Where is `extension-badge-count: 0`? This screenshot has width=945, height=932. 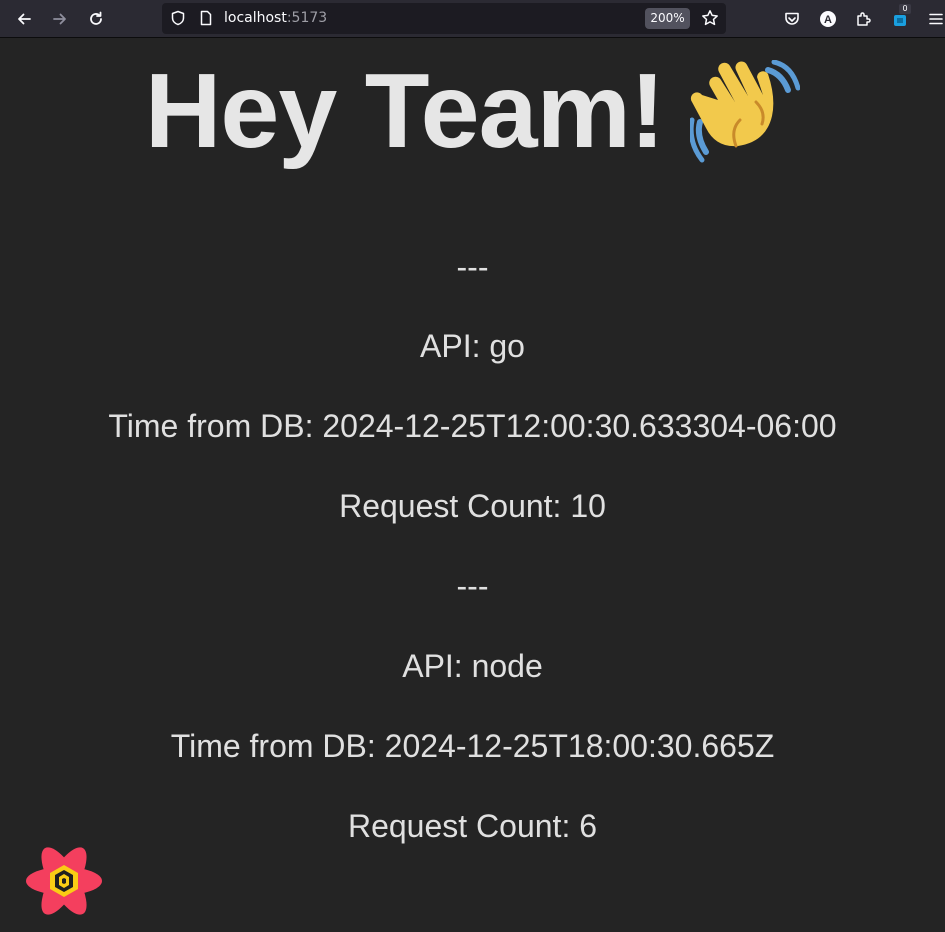
extension-badge-count: 0 is located at coordinates (905, 9).